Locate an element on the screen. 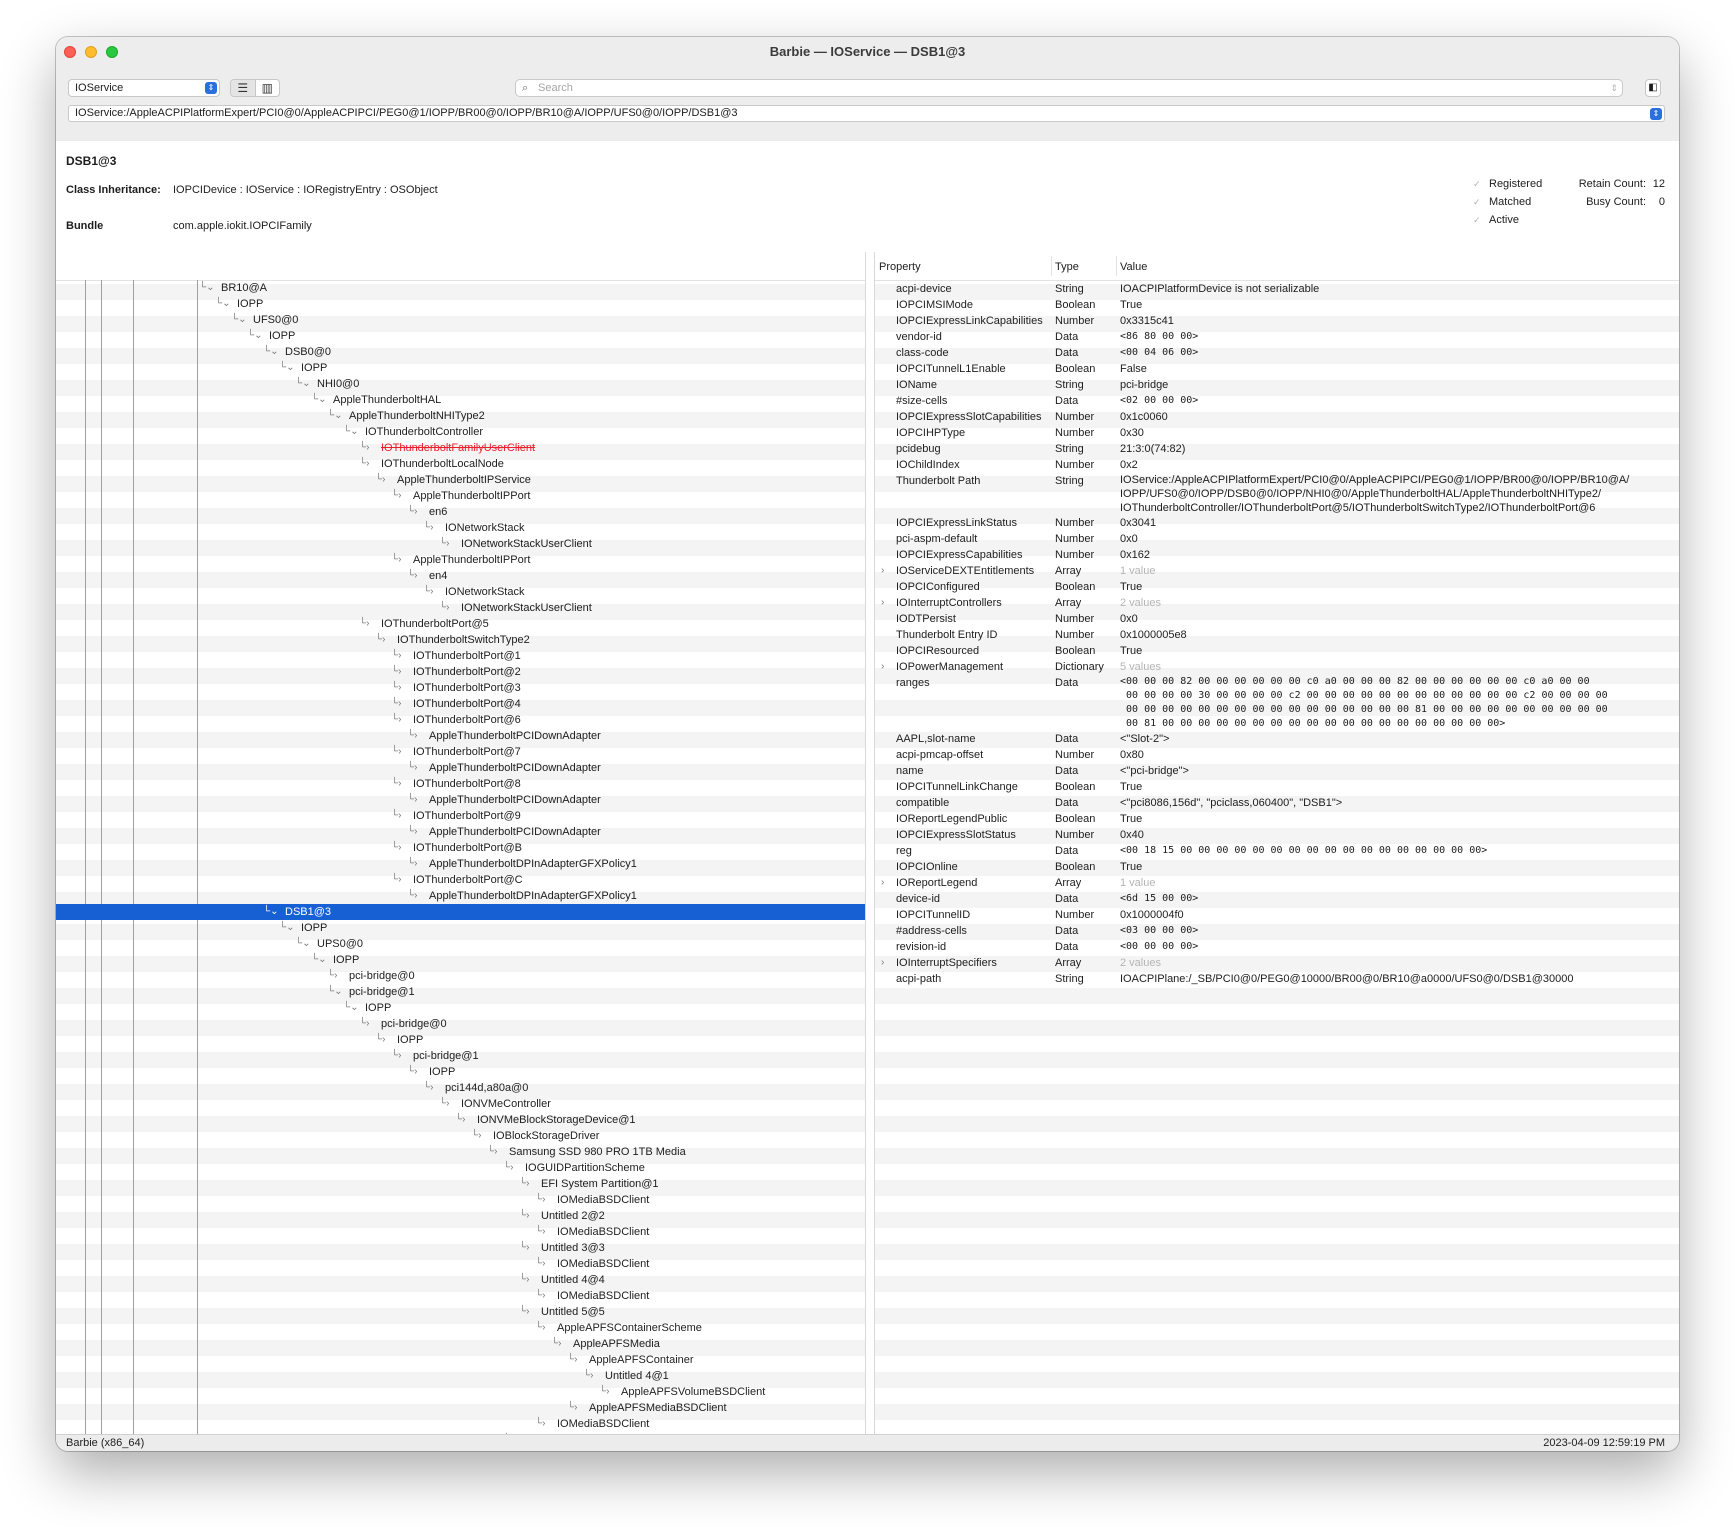 This screenshot has height=1527, width=1735. property-row: IOReportLegendPublic Boolean True is located at coordinates (1277, 819).